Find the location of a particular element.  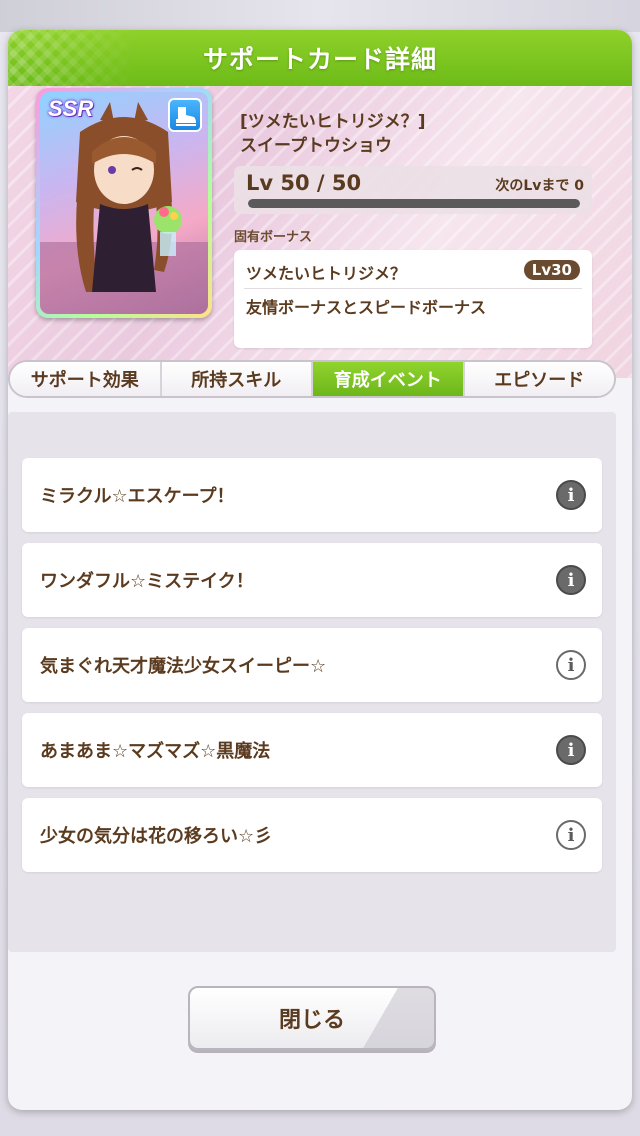

event-item: あまあま☆マズマズ☆黒魔法 i is located at coordinates (312, 750).